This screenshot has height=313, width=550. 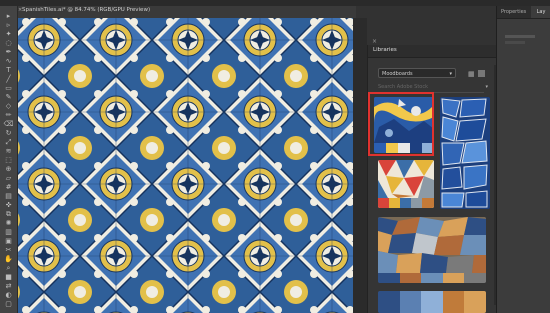 I want to click on properties-tabs: Properties Lay, so click(x=523, y=12).